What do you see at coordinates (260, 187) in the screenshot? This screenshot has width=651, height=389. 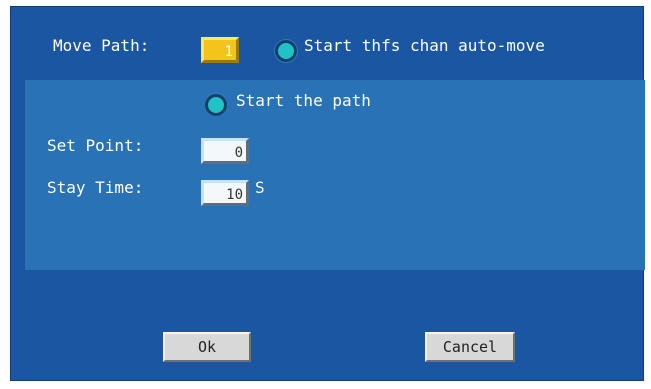 I see `stay-time-unit: S` at bounding box center [260, 187].